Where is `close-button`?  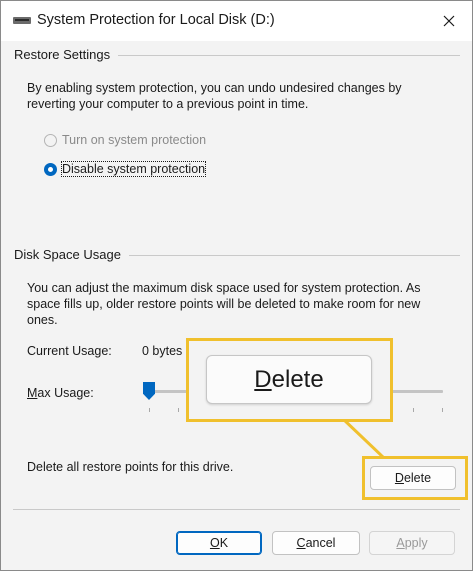
close-button is located at coordinates (449, 21).